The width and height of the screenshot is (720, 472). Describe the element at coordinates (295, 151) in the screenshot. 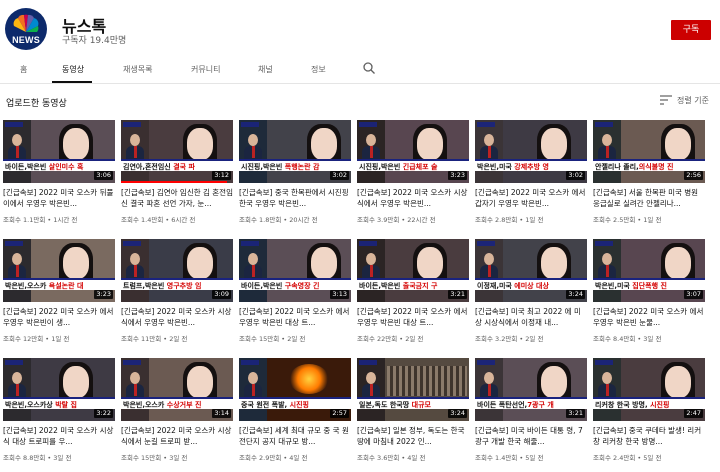

I see `video-thumbnail: 시진핑,박은빈 폭행논란 감 3:02` at that location.